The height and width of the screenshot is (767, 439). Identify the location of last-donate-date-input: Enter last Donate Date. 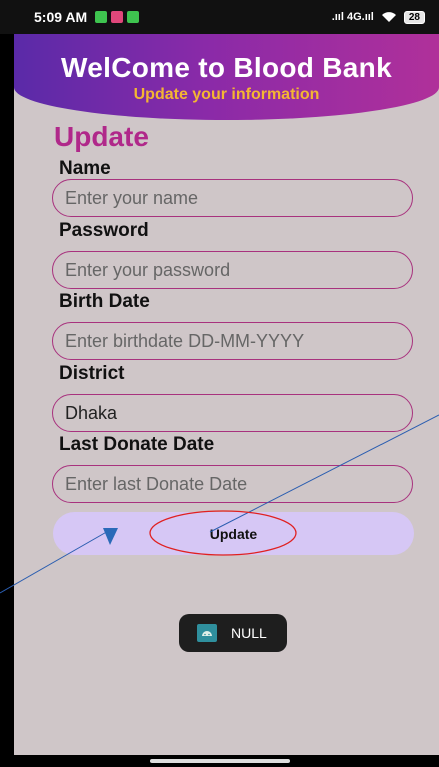
(232, 484).